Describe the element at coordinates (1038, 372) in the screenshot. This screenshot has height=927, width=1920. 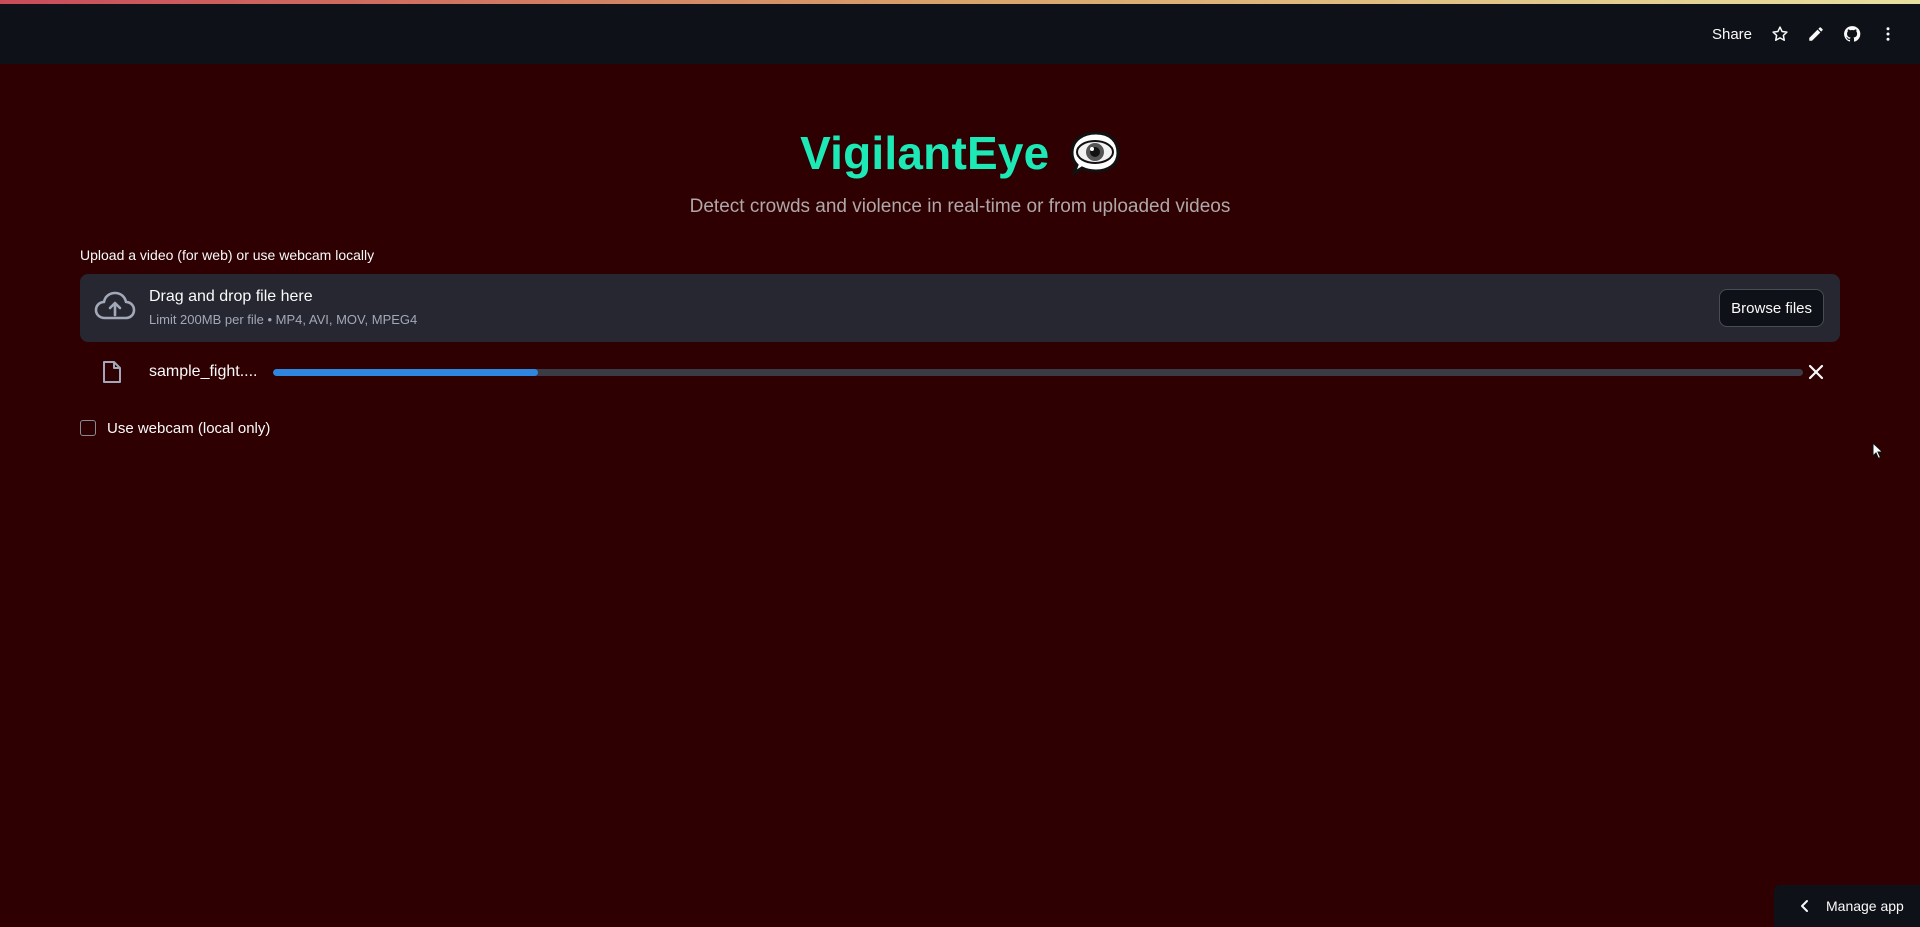
I see `upload-progress-bar` at that location.